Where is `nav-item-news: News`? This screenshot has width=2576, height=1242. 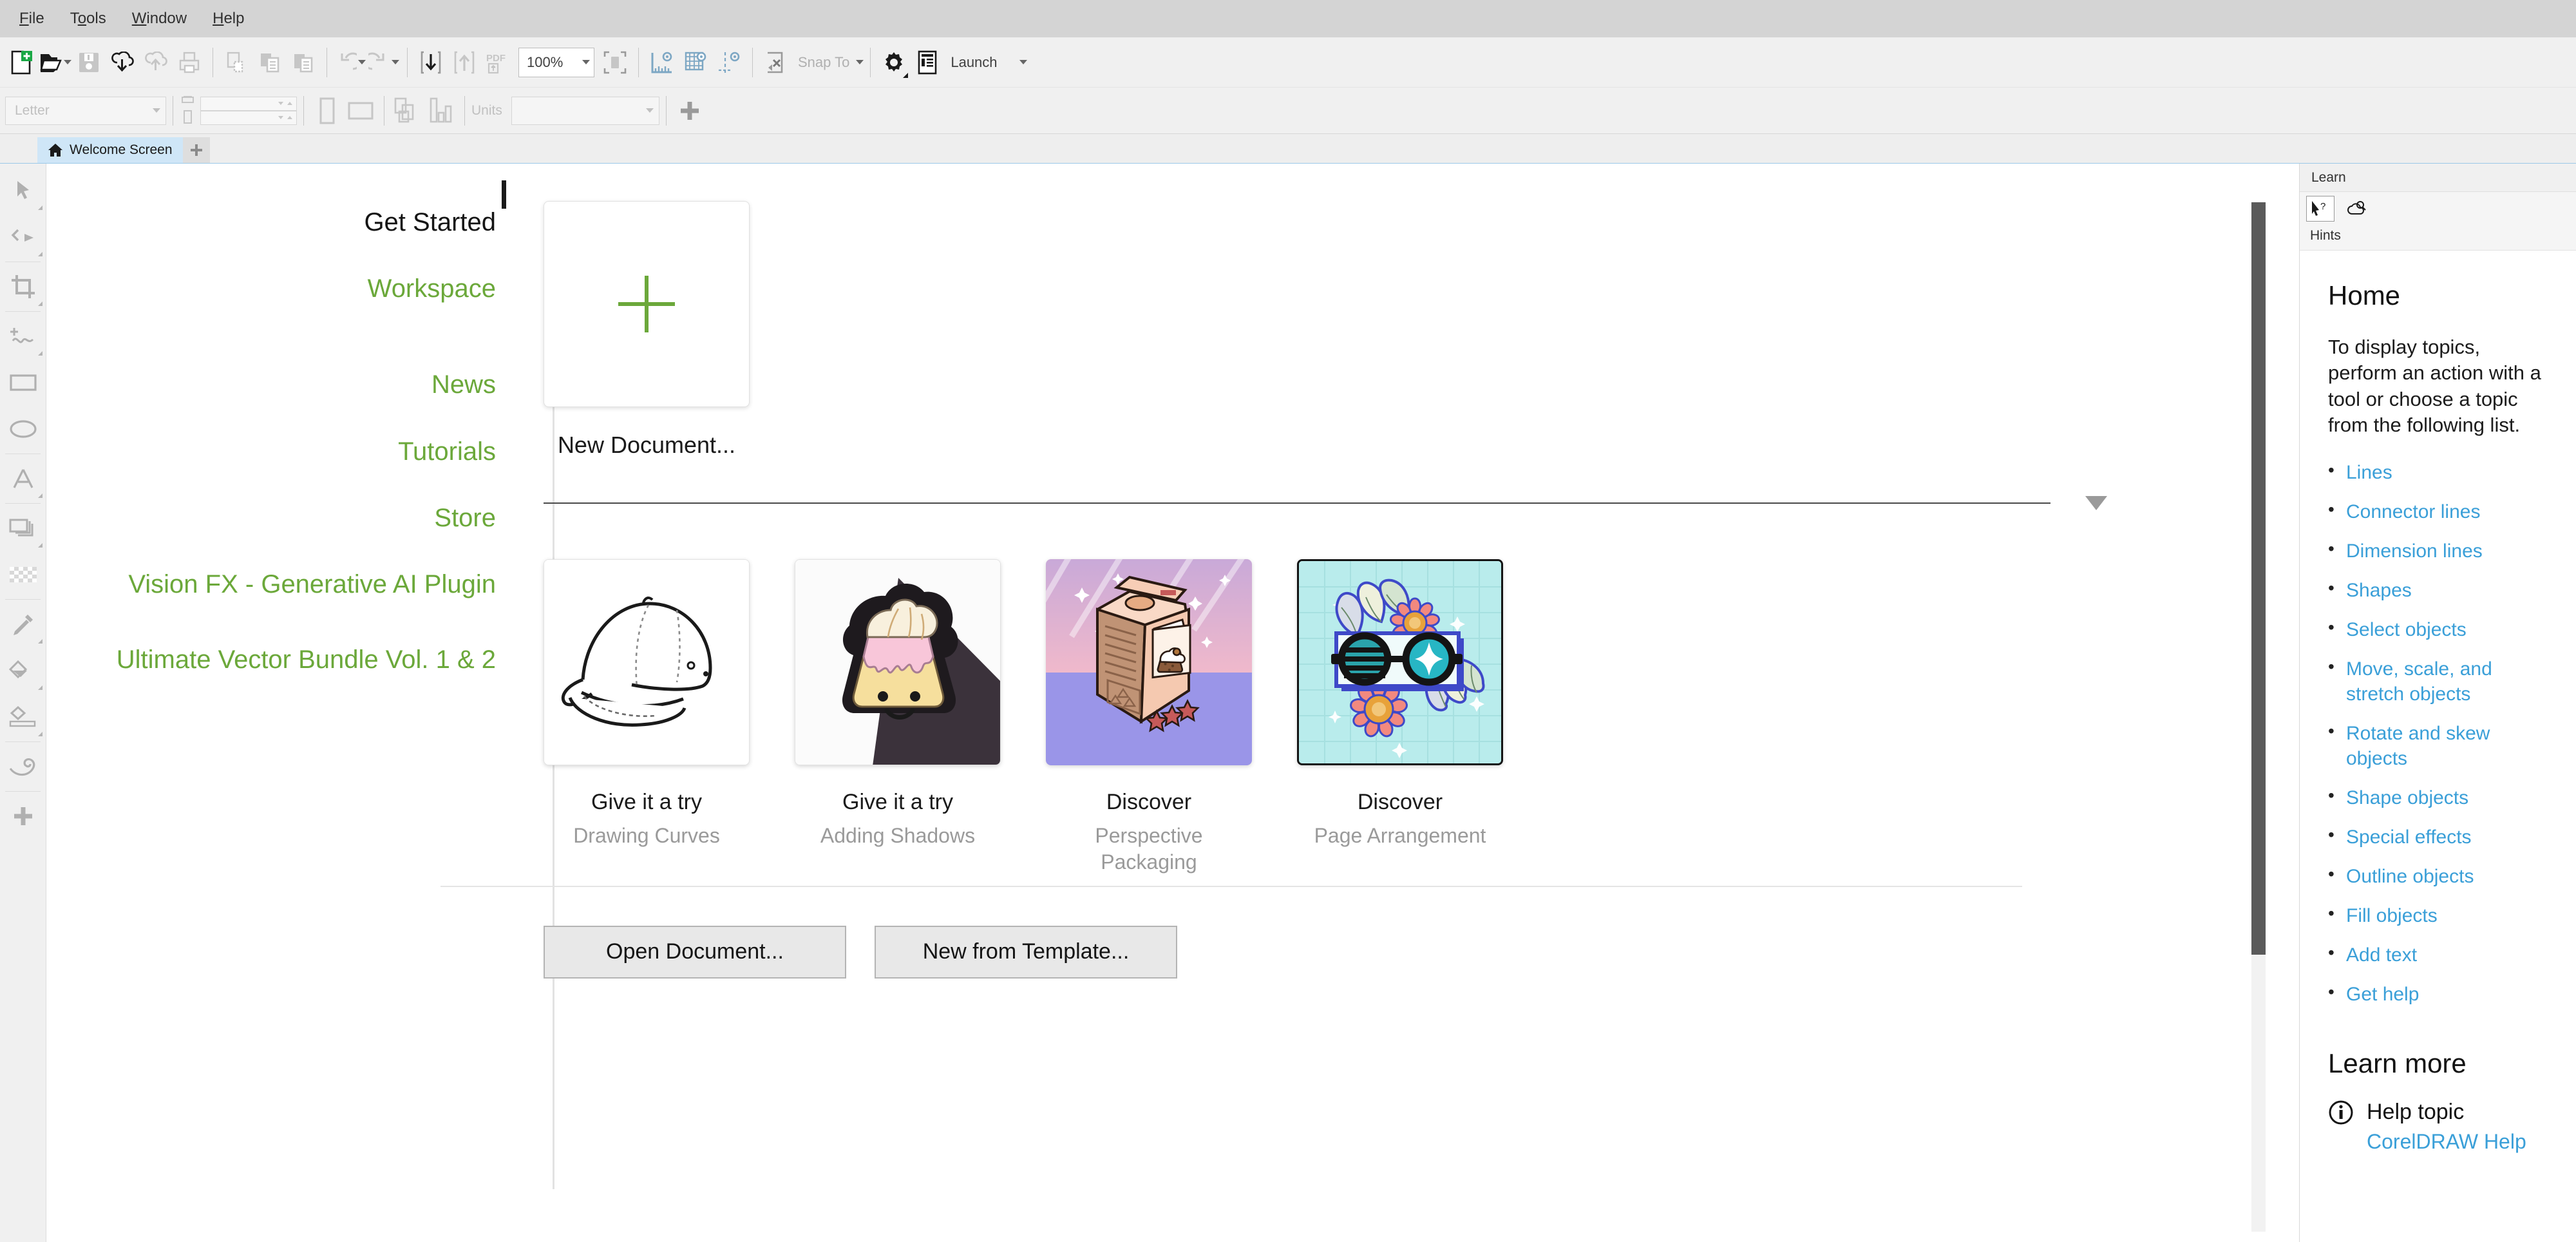
nav-item-news: News is located at coordinates (278, 384).